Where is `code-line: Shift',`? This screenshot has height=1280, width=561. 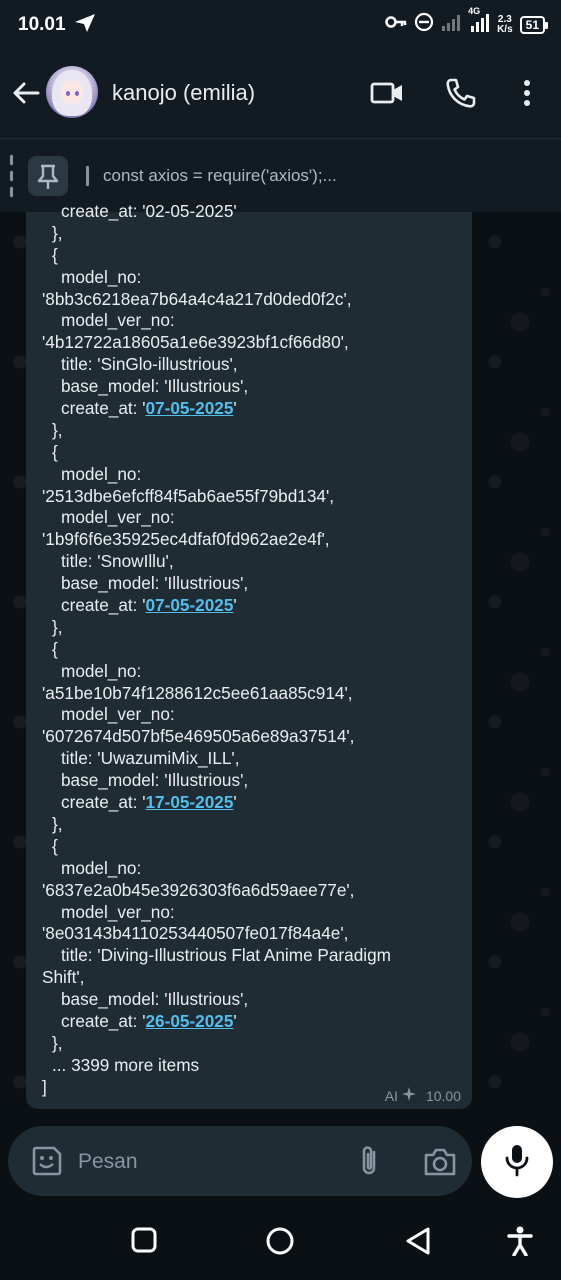 code-line: Shift', is located at coordinates (252, 978).